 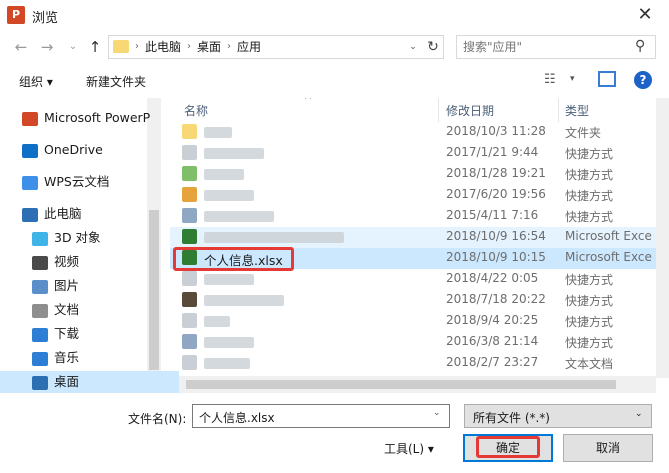 I want to click on breadcrumb-apps: 应用, so click(x=249, y=47).